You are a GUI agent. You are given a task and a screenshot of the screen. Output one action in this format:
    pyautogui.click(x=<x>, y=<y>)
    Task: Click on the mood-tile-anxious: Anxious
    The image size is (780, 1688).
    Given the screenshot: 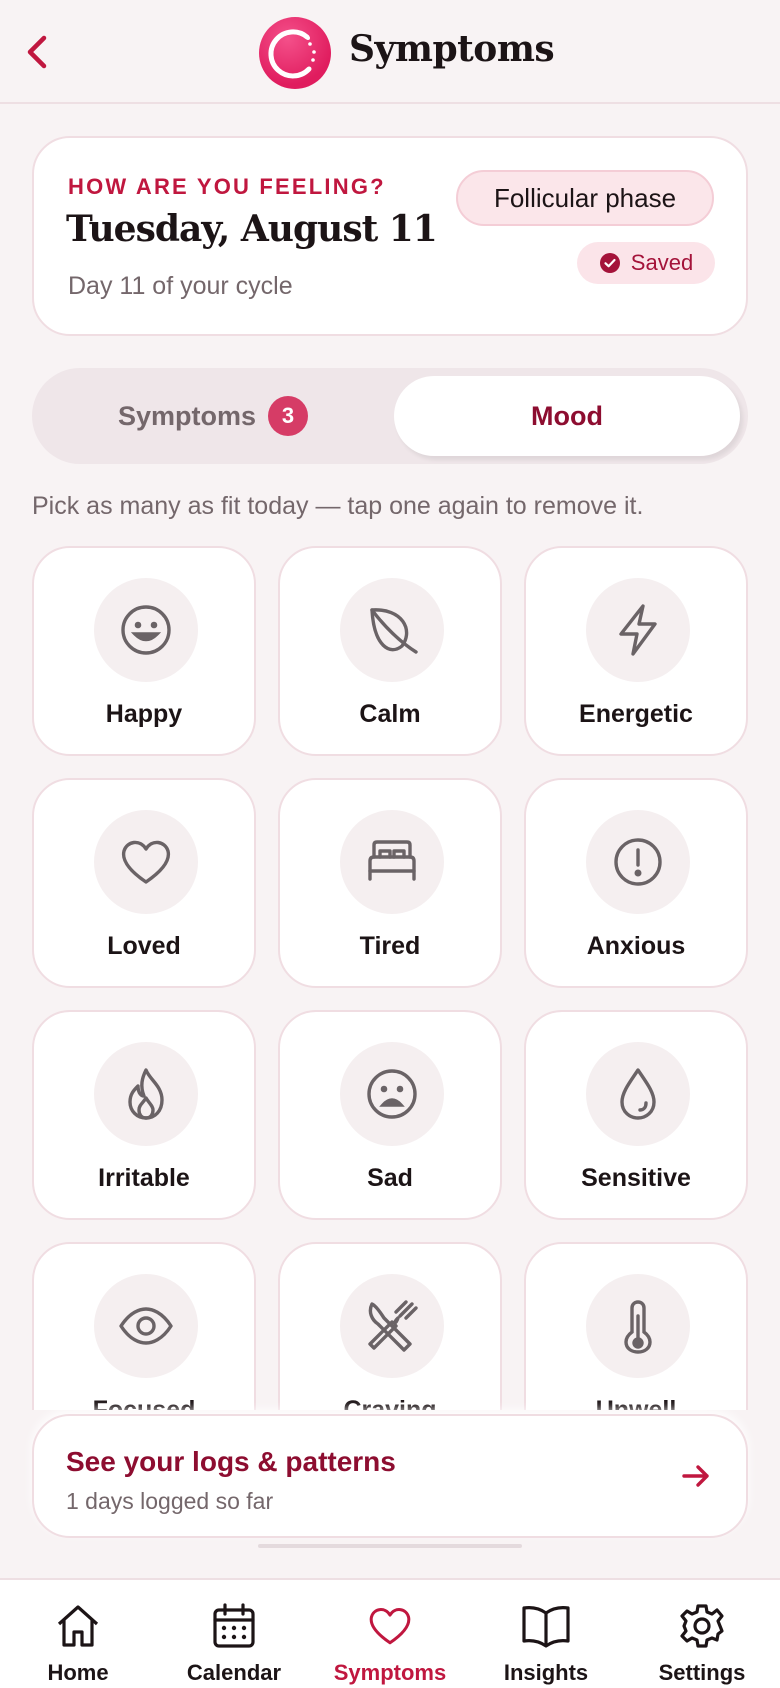 What is the action you would take?
    pyautogui.click(x=636, y=883)
    